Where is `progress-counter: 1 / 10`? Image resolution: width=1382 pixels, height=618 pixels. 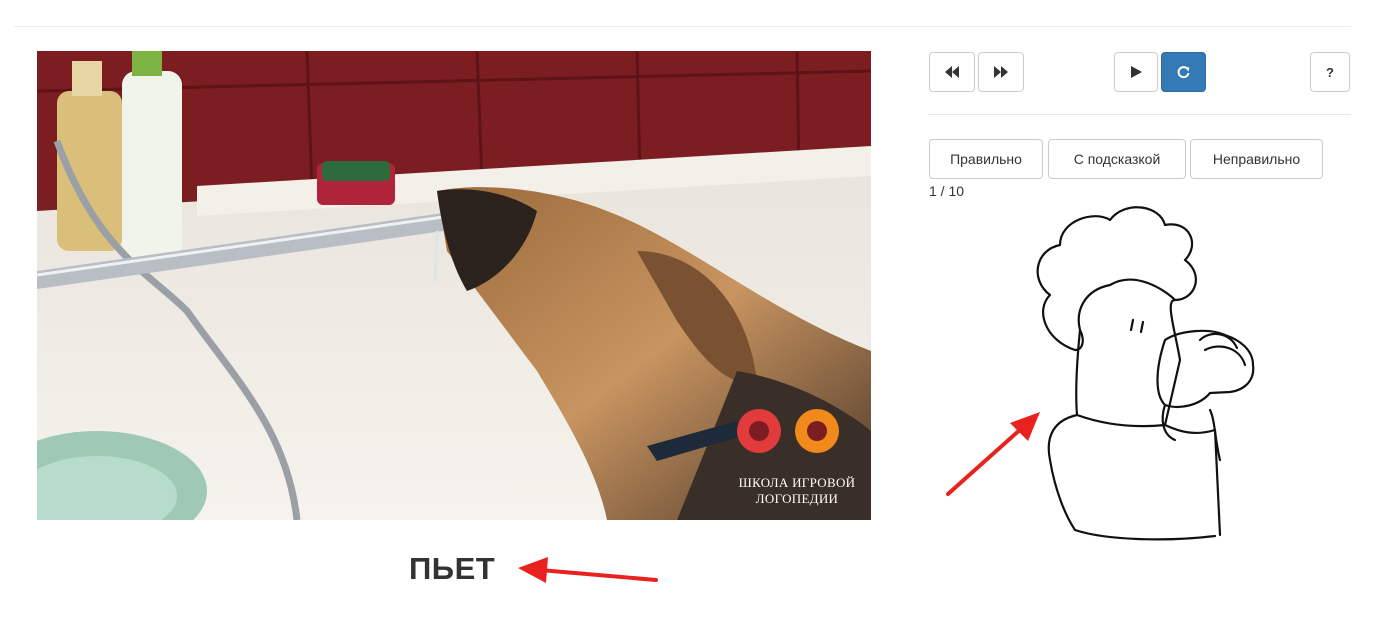
progress-counter: 1 / 10 is located at coordinates (947, 191).